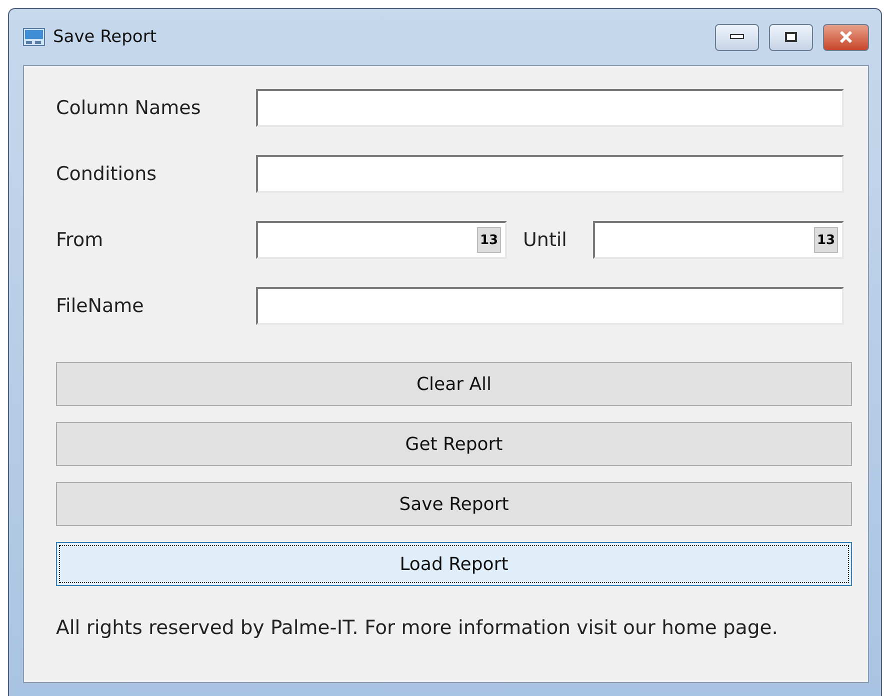 The height and width of the screenshot is (696, 884). Describe the element at coordinates (107, 174) in the screenshot. I see `field-label: Conditions` at that location.